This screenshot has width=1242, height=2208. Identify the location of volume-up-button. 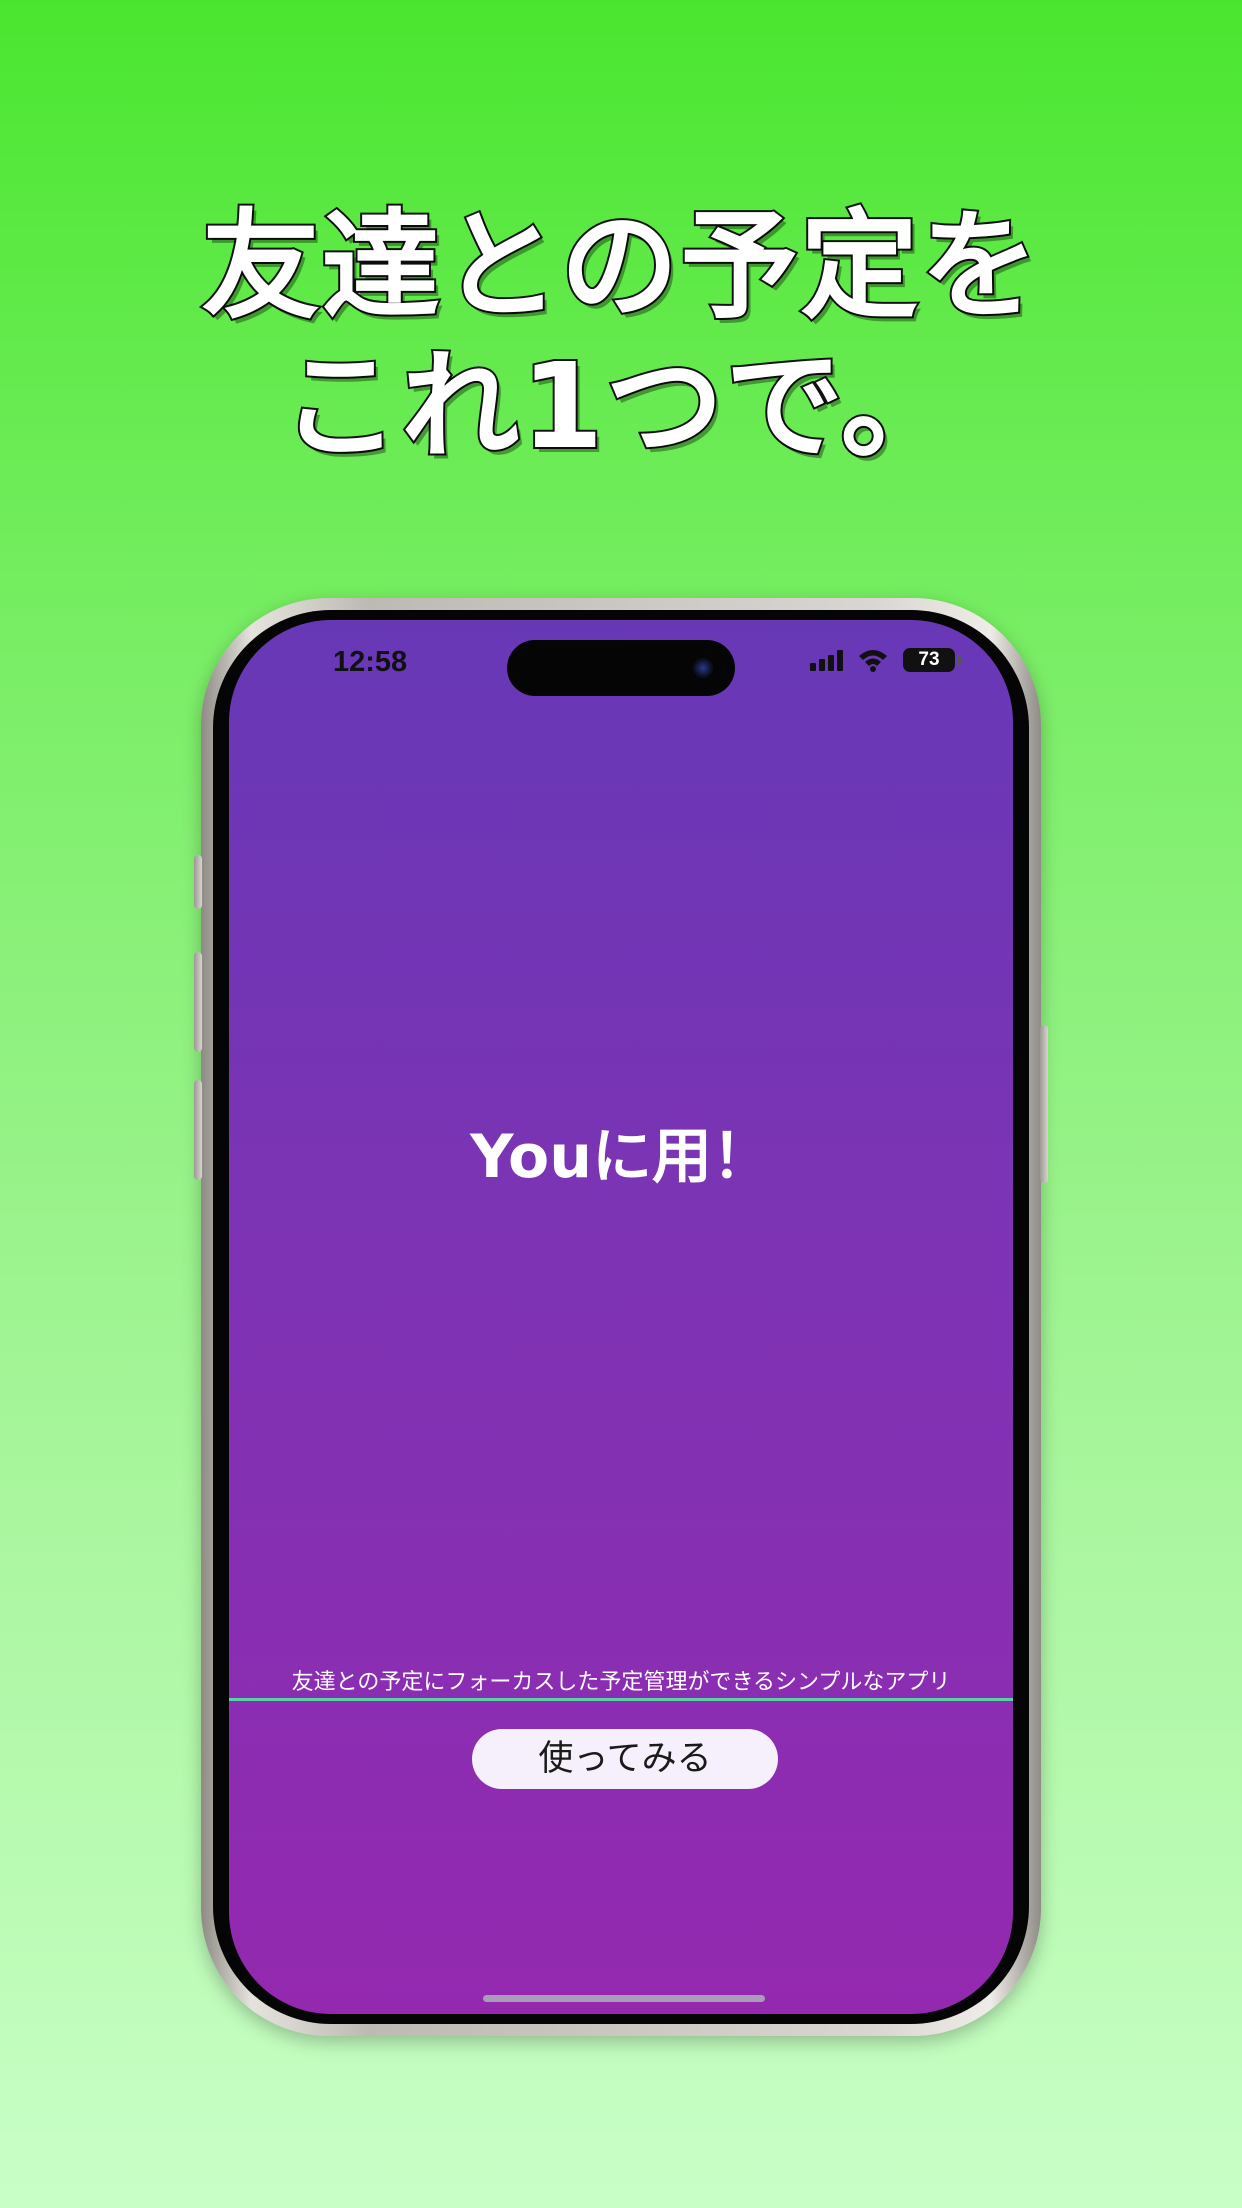
(198, 1002).